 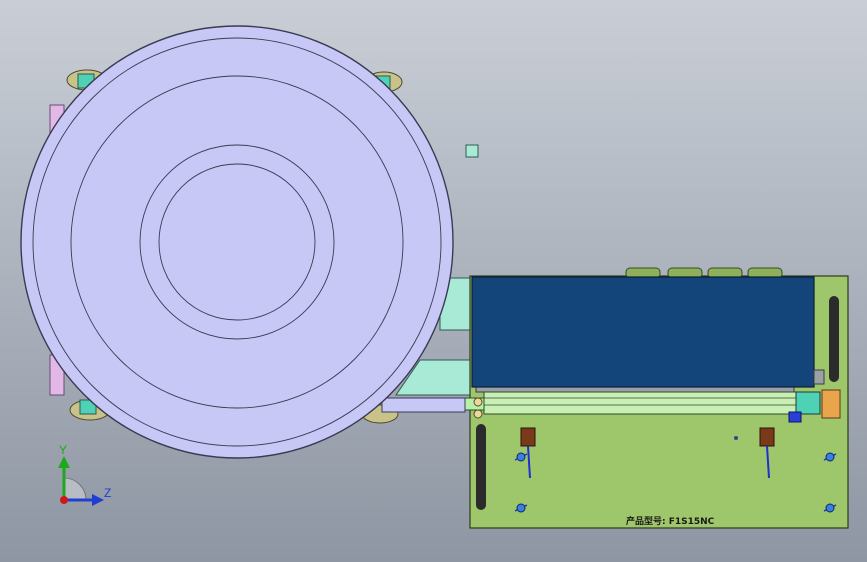 What do you see at coordinates (670, 521) in the screenshot?
I see `plate-model-label: 产品型号: F1S15NC` at bounding box center [670, 521].